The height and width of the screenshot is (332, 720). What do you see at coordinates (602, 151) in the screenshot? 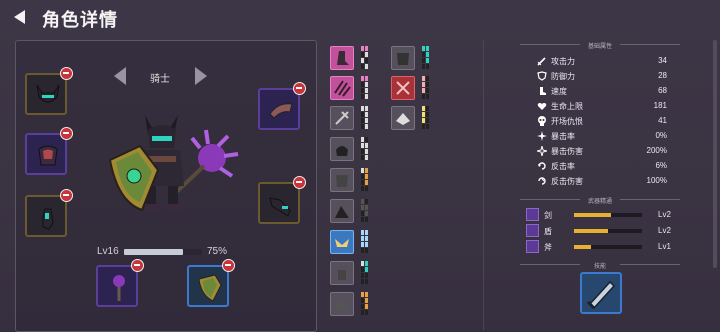
I see `stat-row-crit-damage: 暴击伤害 200%` at bounding box center [602, 151].